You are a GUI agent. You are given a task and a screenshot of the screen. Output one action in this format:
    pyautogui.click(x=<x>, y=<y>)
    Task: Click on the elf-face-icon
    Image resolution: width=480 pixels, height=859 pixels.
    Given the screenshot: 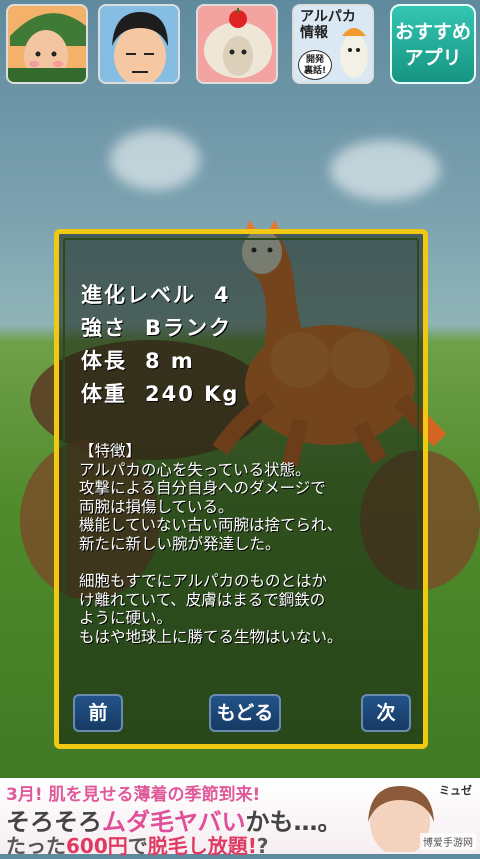 What is the action you would take?
    pyautogui.click(x=47, y=47)
    